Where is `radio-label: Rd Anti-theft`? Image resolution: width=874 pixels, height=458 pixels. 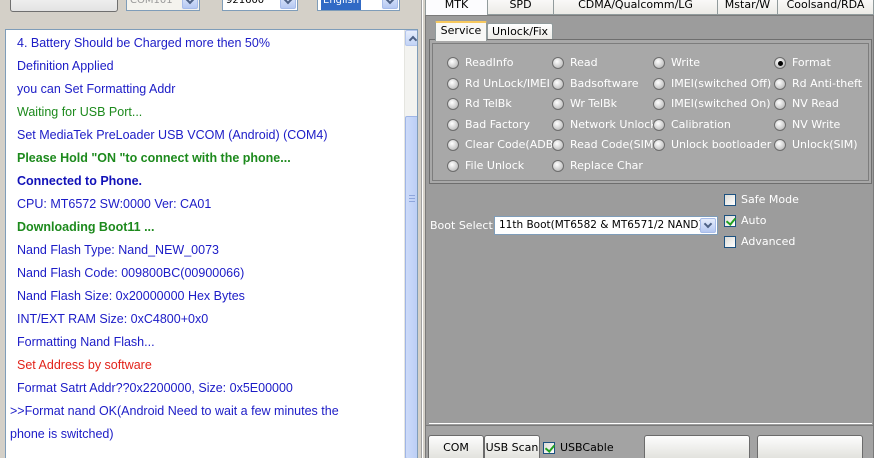 radio-label: Rd Anti-theft is located at coordinates (827, 83).